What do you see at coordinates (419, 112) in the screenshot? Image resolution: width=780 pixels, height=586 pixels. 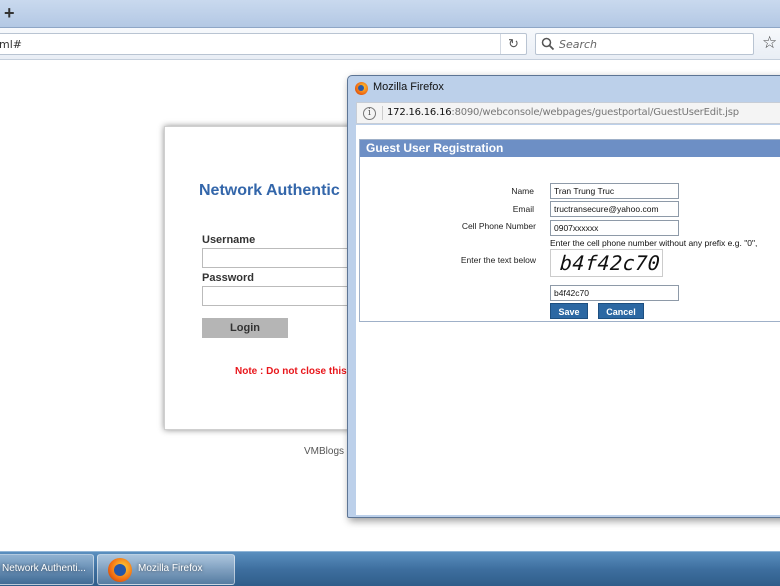 I see `url-host: 172.16.16.16` at bounding box center [419, 112].